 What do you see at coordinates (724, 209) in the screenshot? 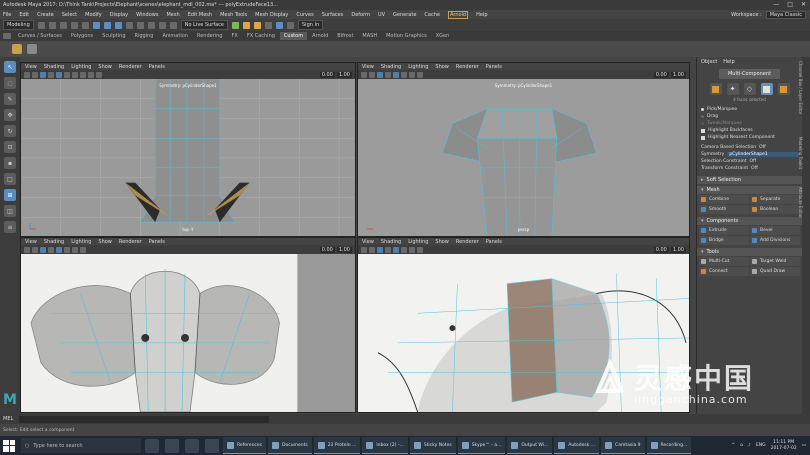
I see `smooth-button: Smooth` at bounding box center [724, 209].